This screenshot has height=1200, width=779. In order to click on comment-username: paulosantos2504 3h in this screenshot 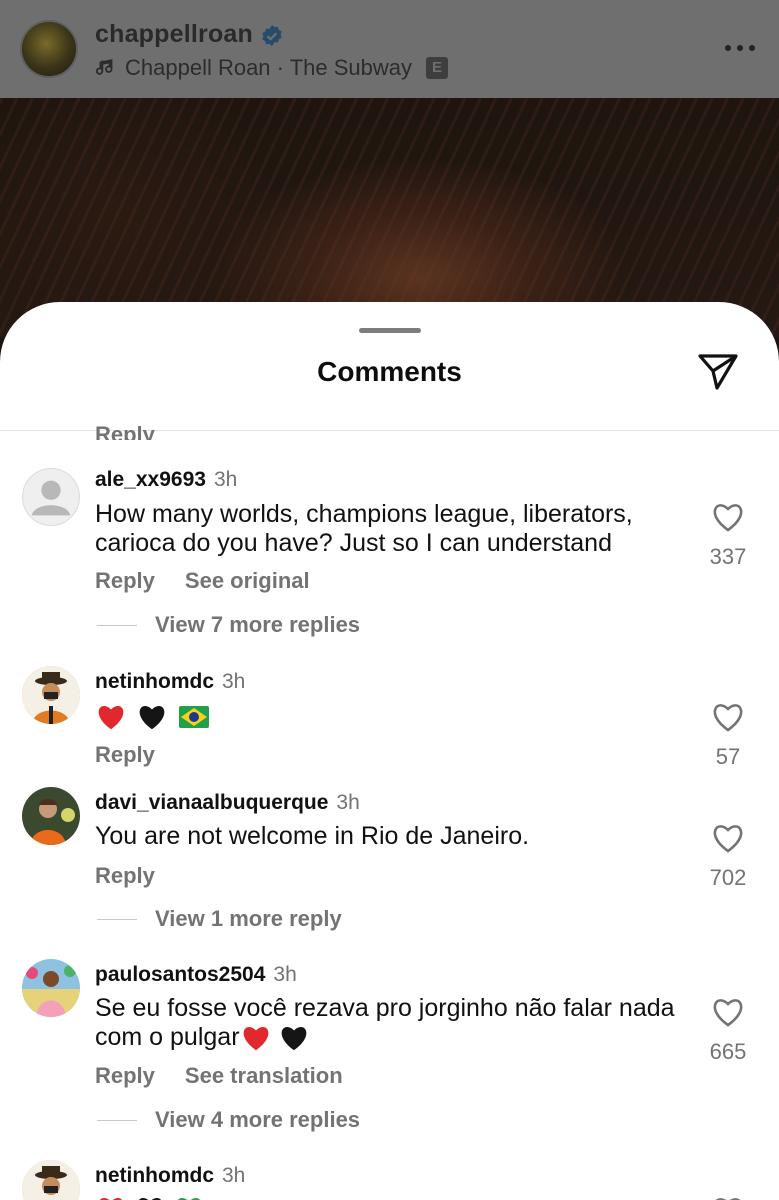, I will do `click(196, 975)`.